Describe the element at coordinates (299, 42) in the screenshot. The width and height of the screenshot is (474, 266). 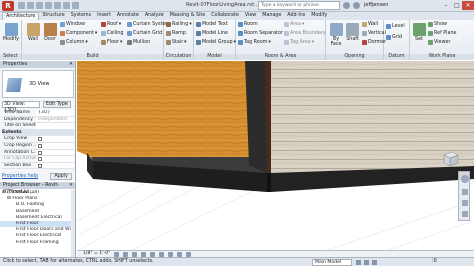
I see `tag-area-button: Tag Area ▾` at that location.